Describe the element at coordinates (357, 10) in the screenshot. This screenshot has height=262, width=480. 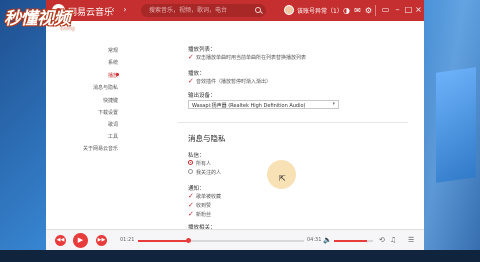
I see `mail-icon: ✉` at that location.